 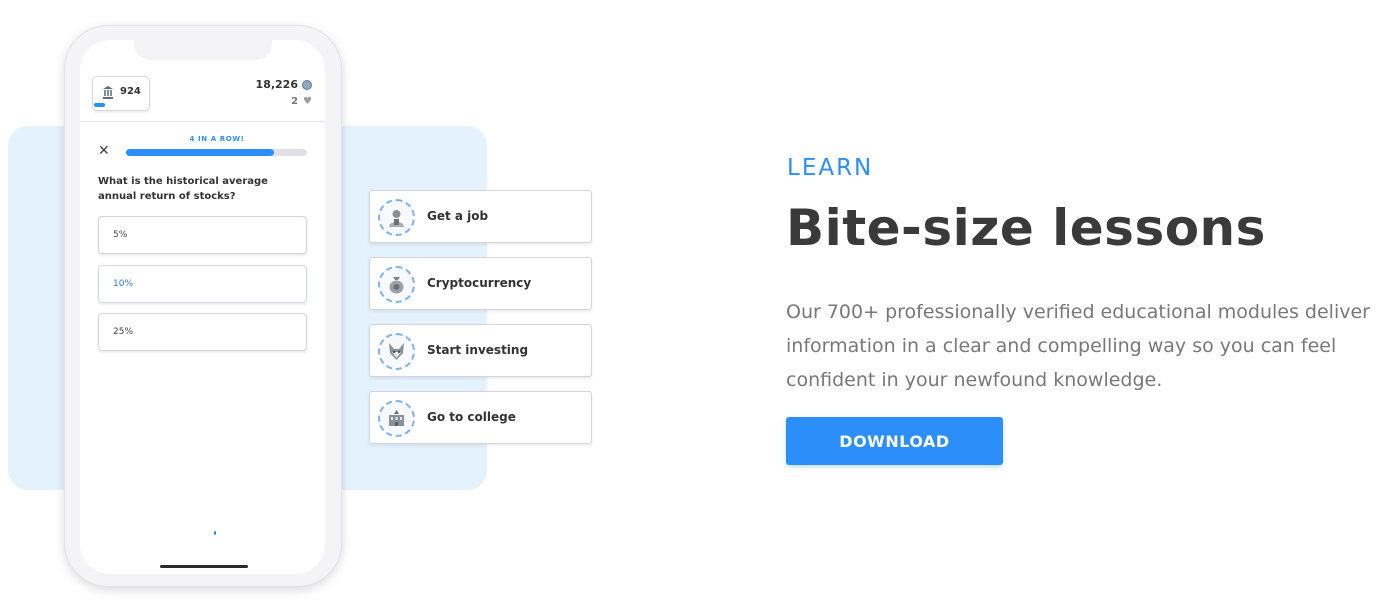 What do you see at coordinates (396, 284) in the screenshot?
I see `money-bag-icon` at bounding box center [396, 284].